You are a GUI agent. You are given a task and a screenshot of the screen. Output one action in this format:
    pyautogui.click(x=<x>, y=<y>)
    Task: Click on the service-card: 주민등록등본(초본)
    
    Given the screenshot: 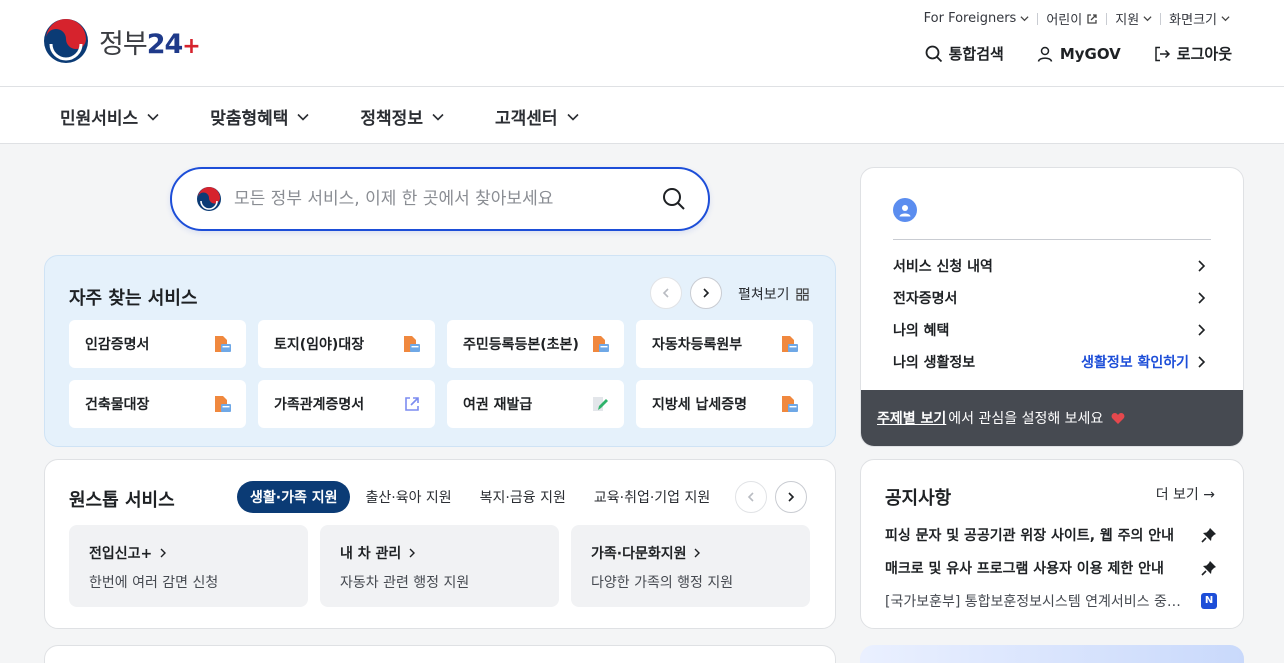 What is the action you would take?
    pyautogui.click(x=535, y=344)
    